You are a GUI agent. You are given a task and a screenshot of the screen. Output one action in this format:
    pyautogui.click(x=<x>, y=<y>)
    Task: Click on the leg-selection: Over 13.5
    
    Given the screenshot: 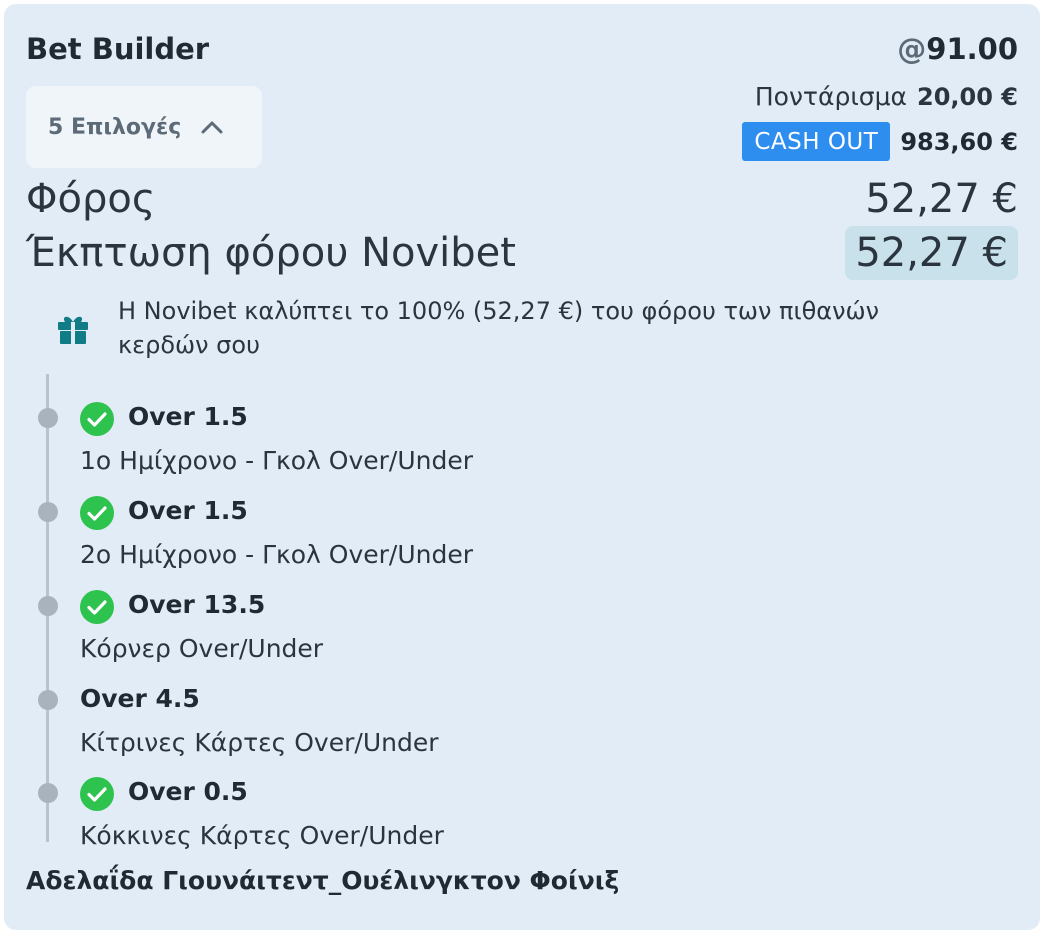 What is the action you would take?
    pyautogui.click(x=197, y=604)
    